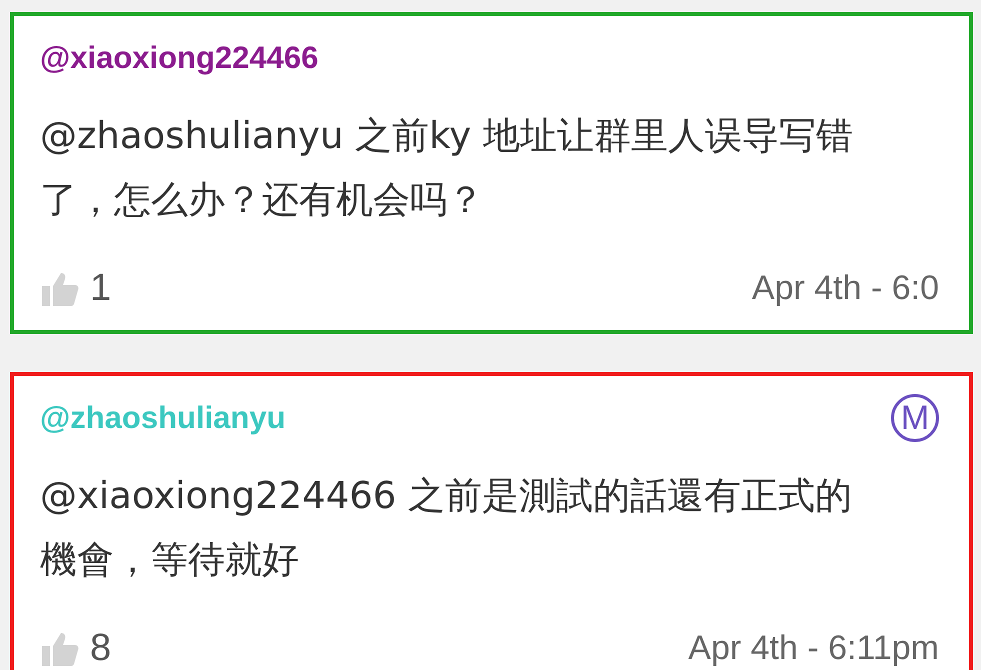 This screenshot has width=981, height=670. Describe the element at coordinates (915, 418) in the screenshot. I see `moderator-badge: M` at that location.